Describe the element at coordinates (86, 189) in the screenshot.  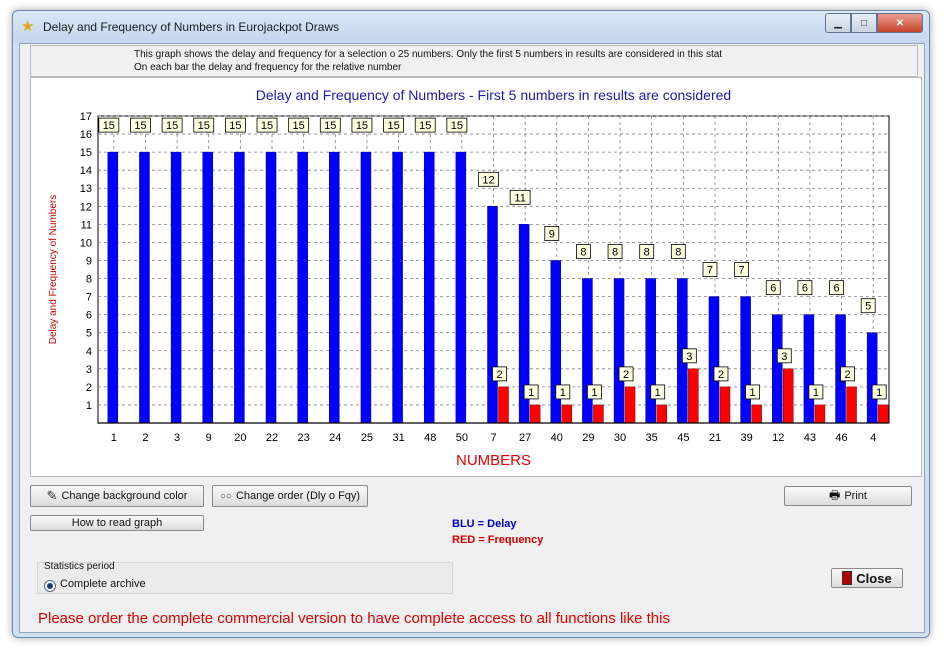
I see `y-tick-label: 13` at that location.